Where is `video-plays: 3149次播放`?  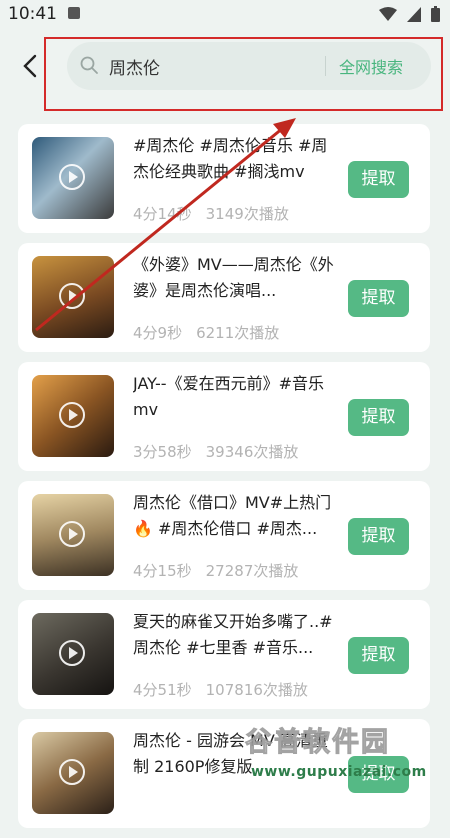 video-plays: 3149次播放 is located at coordinates (247, 214).